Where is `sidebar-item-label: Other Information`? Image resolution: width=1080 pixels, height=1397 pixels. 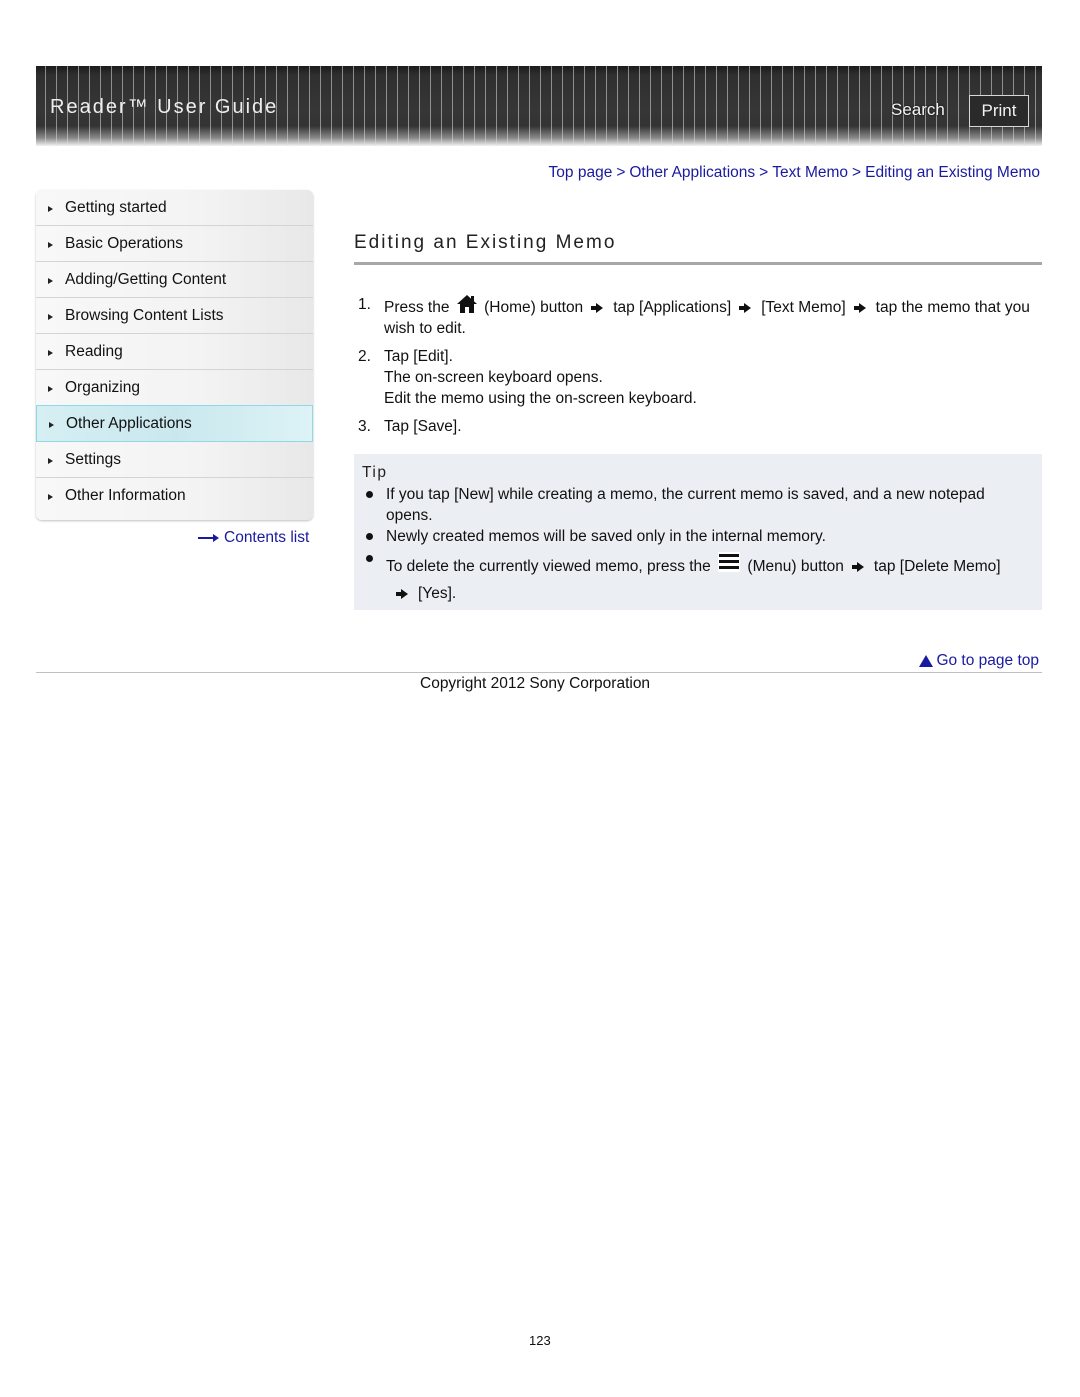
sidebar-item-label: Other Information is located at coordinates (125, 495).